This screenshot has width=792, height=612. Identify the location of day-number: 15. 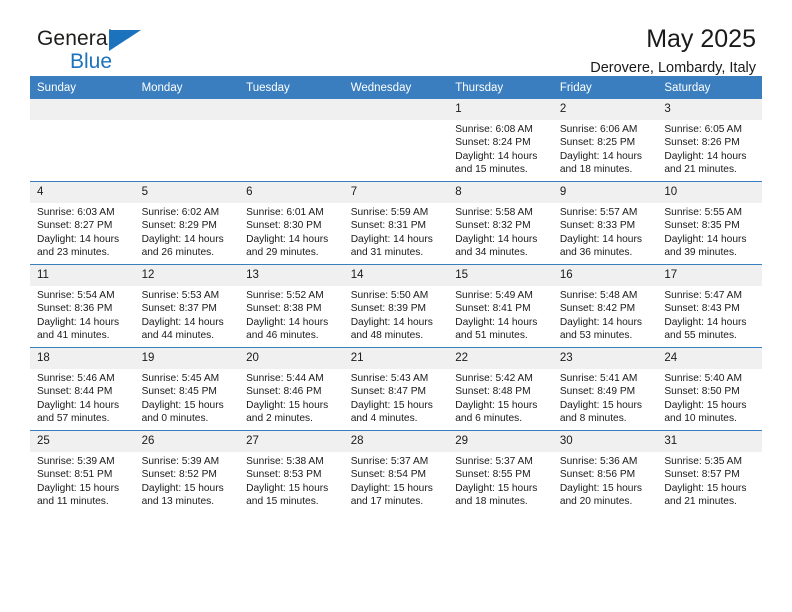
(500, 275).